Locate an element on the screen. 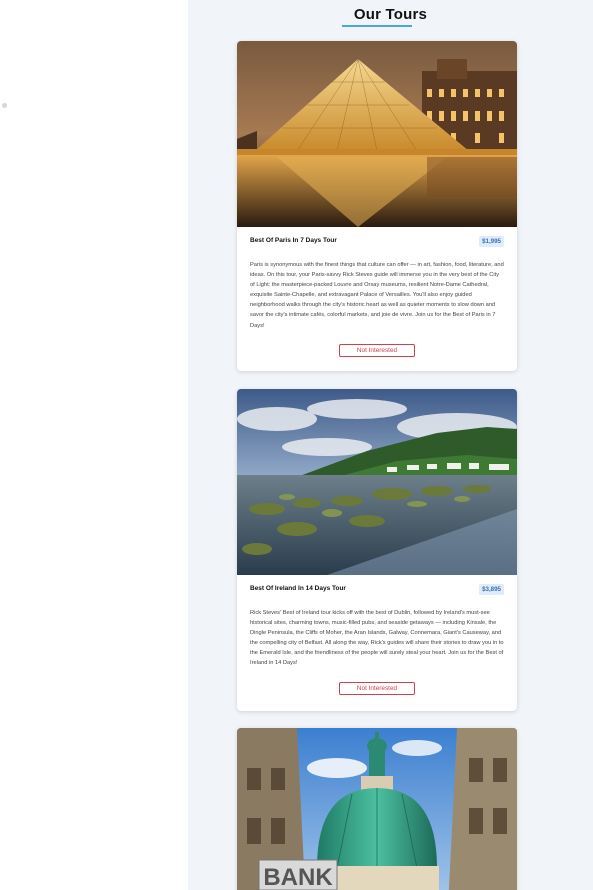  tour-image-paris is located at coordinates (377, 134).